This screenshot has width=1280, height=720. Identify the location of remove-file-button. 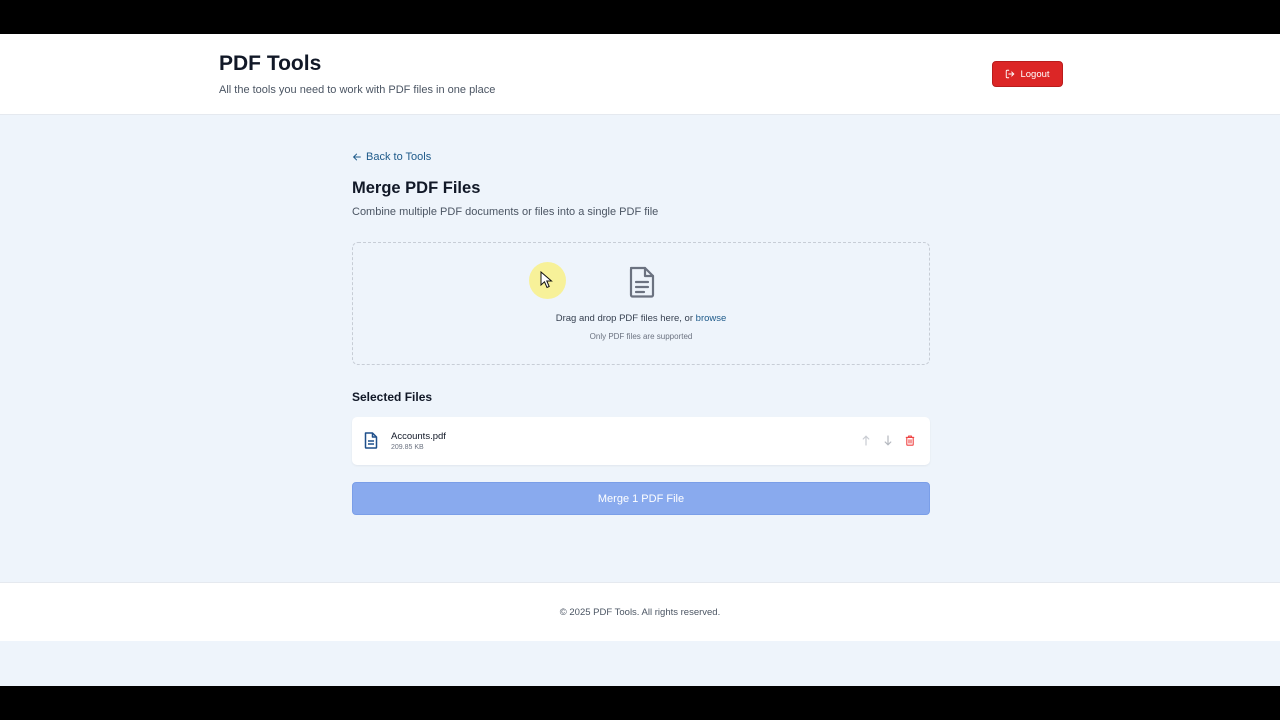
(910, 440).